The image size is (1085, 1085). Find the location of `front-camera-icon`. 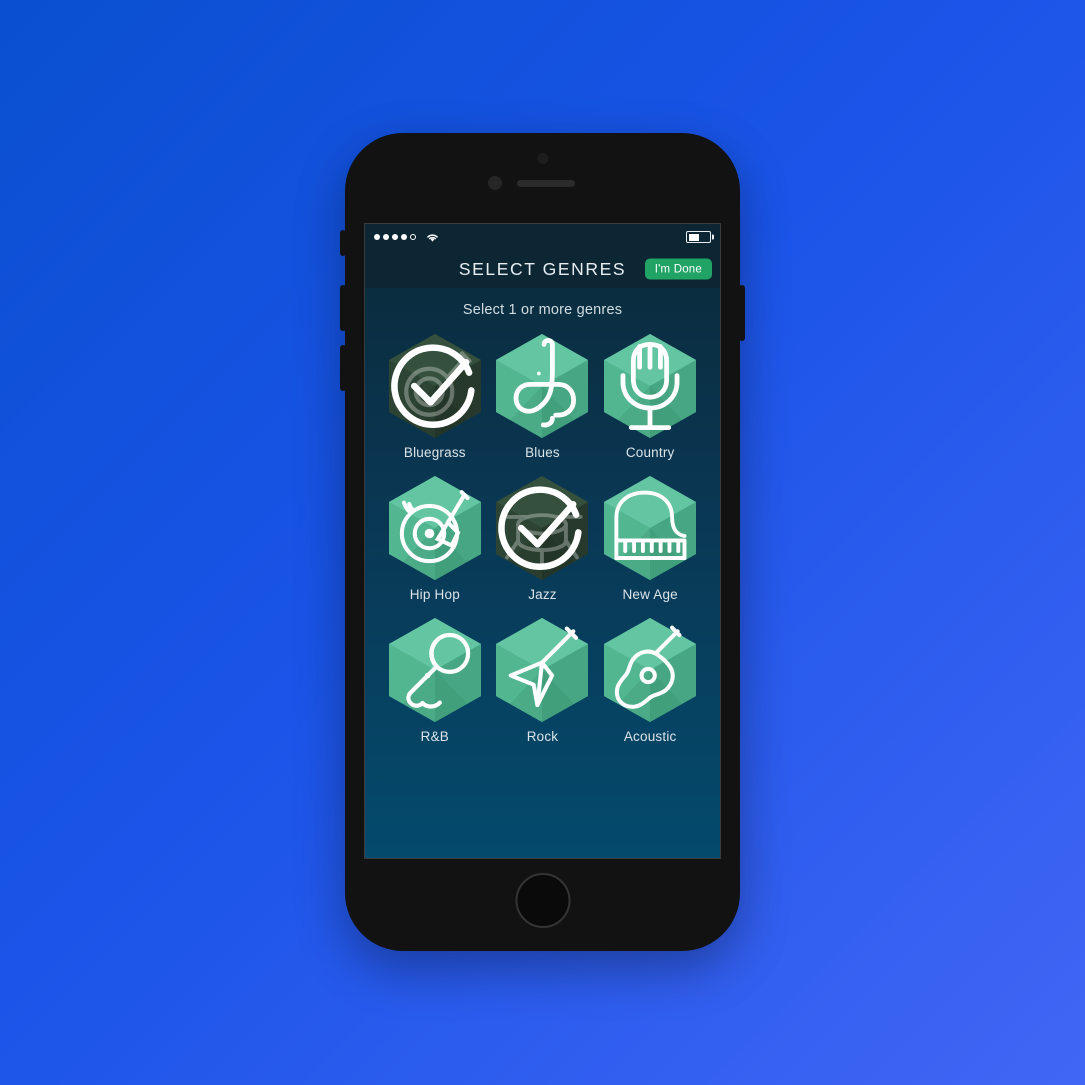

front-camera-icon is located at coordinates (542, 158).